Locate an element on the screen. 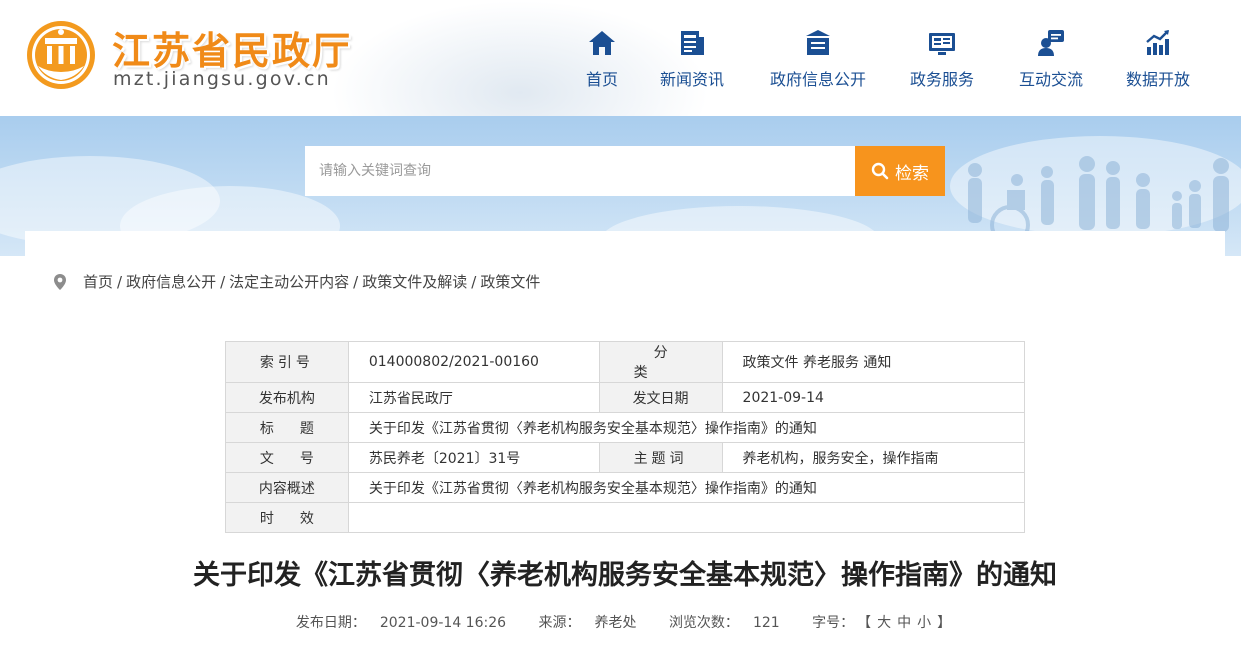  publish-date: 发布日期： 2021-09-14 16:26 is located at coordinates (401, 623).